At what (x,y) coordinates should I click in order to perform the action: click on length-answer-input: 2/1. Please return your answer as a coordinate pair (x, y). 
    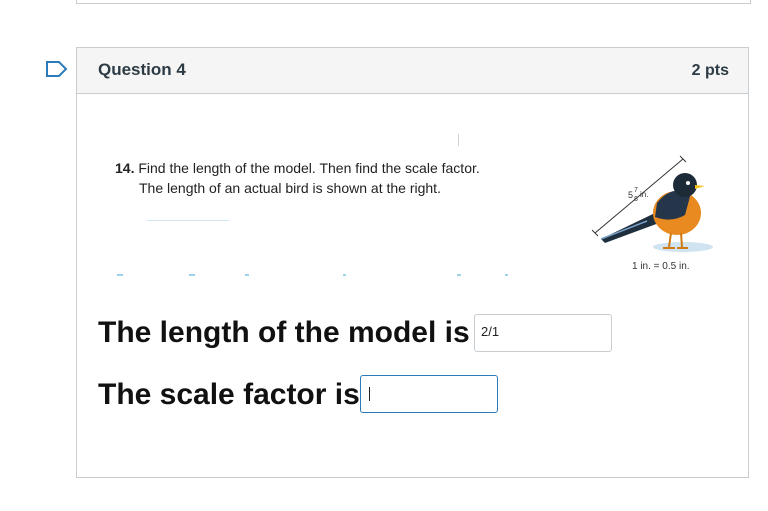
    Looking at the image, I should click on (543, 333).